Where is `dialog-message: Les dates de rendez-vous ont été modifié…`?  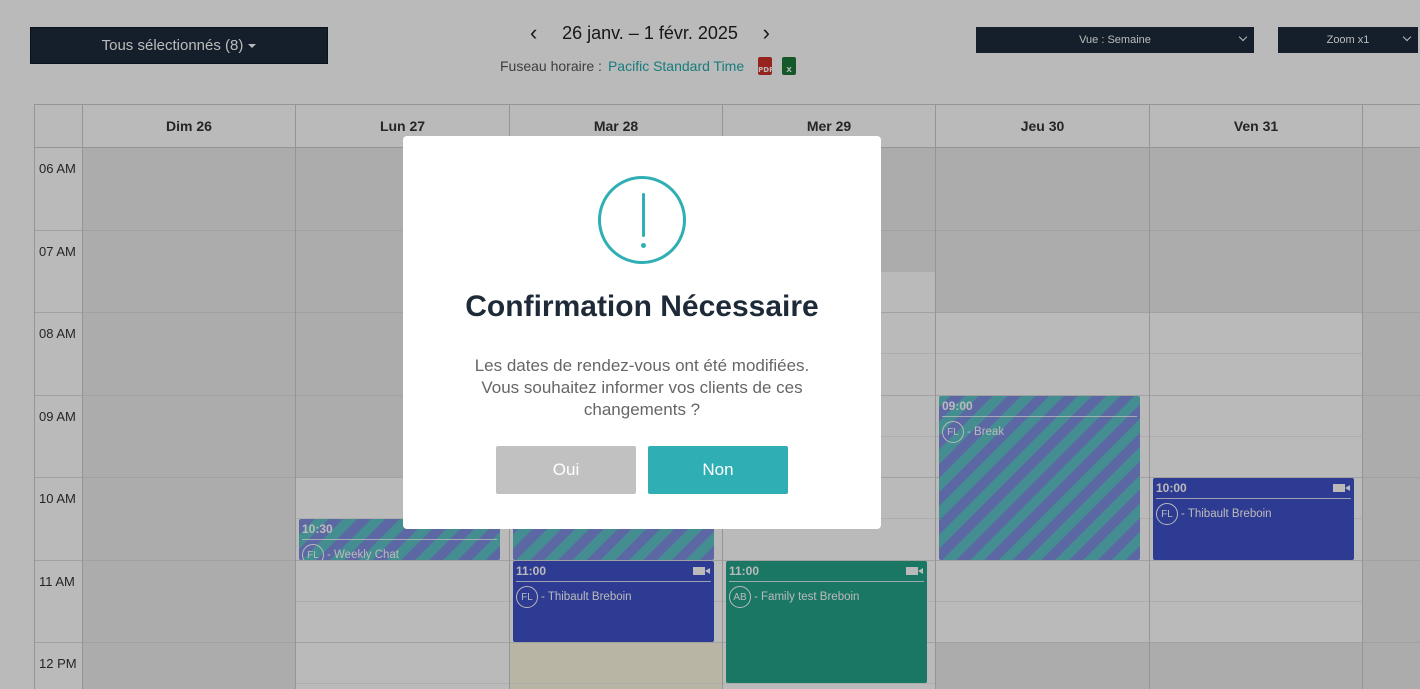 dialog-message: Les dates de rendez-vous ont été modifié… is located at coordinates (642, 387).